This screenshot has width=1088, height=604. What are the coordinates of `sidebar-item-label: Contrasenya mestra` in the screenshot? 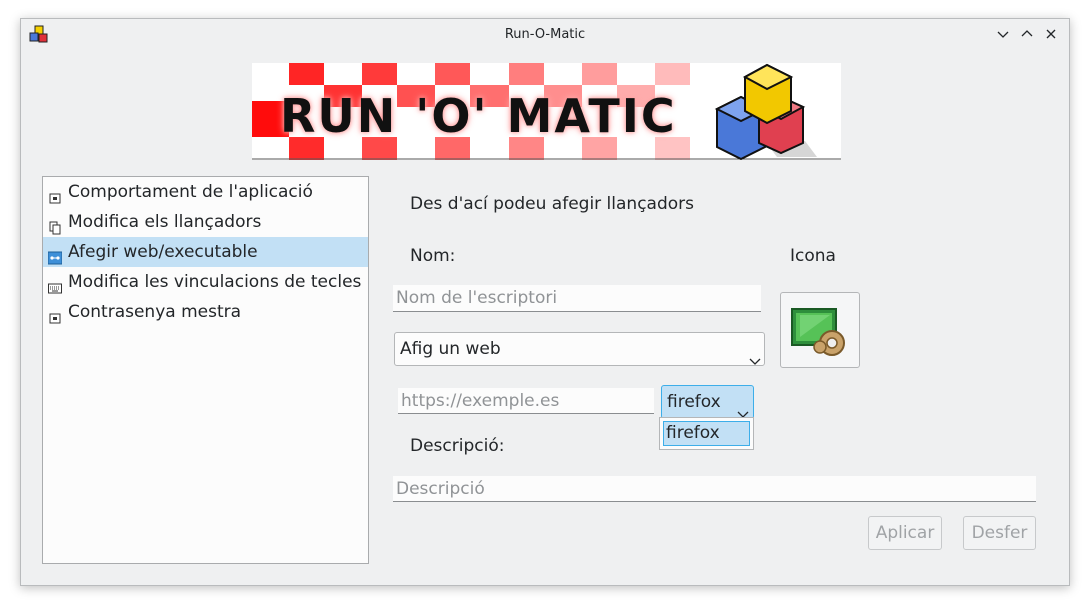 It's located at (155, 312).